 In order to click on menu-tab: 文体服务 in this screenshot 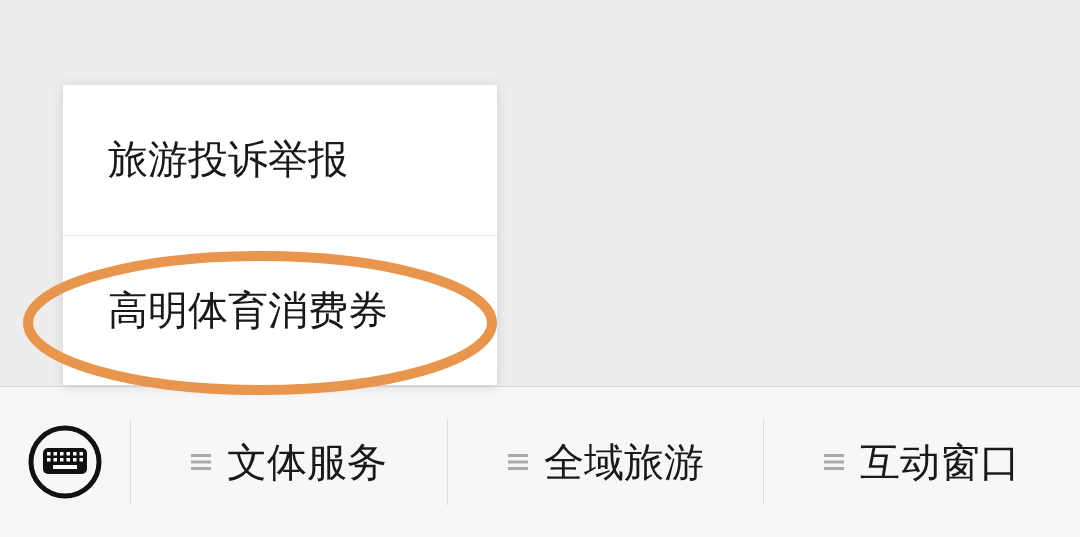, I will do `click(289, 462)`.